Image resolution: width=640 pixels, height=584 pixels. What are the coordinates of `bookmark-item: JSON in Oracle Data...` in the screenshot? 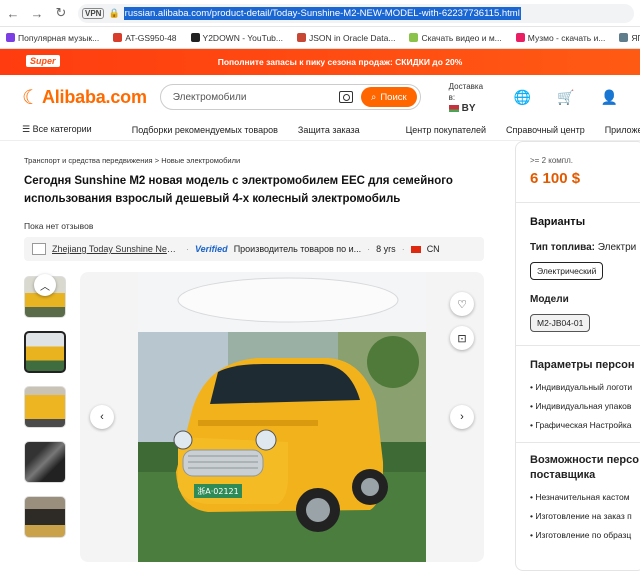 It's located at (346, 38).